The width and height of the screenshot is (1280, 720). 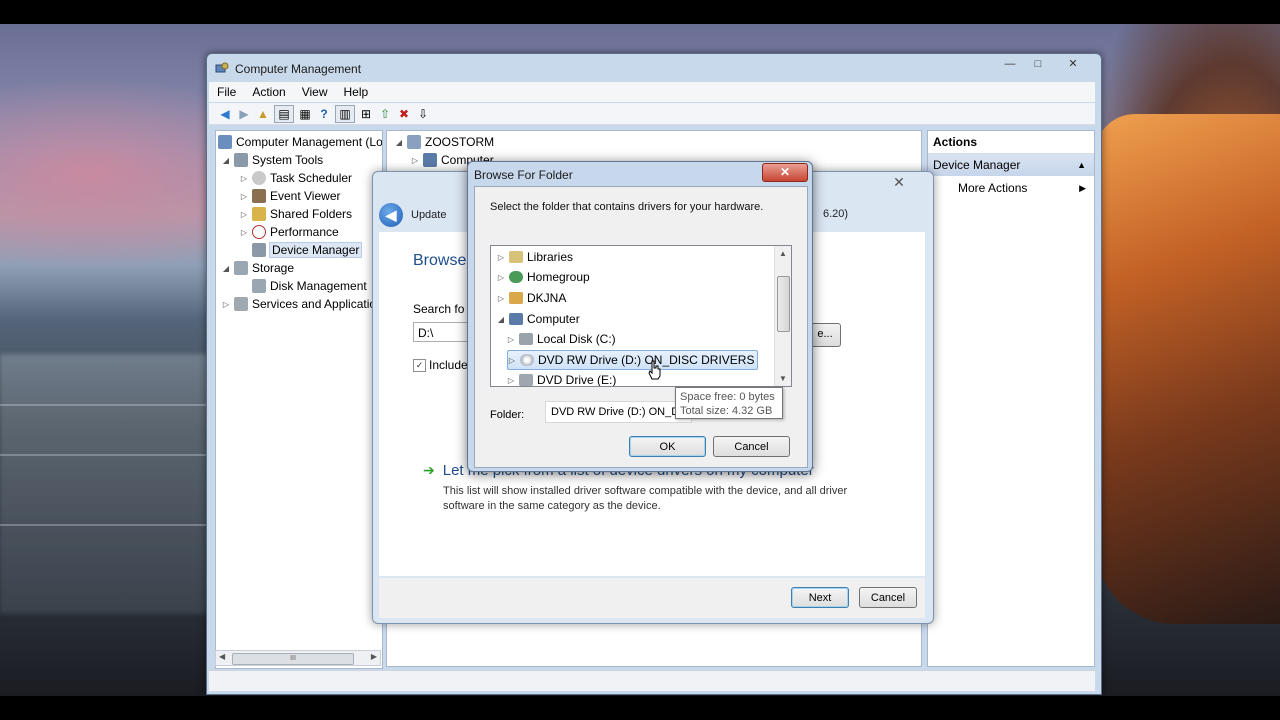 I want to click on maximize-button: □, so click(x=1038, y=63).